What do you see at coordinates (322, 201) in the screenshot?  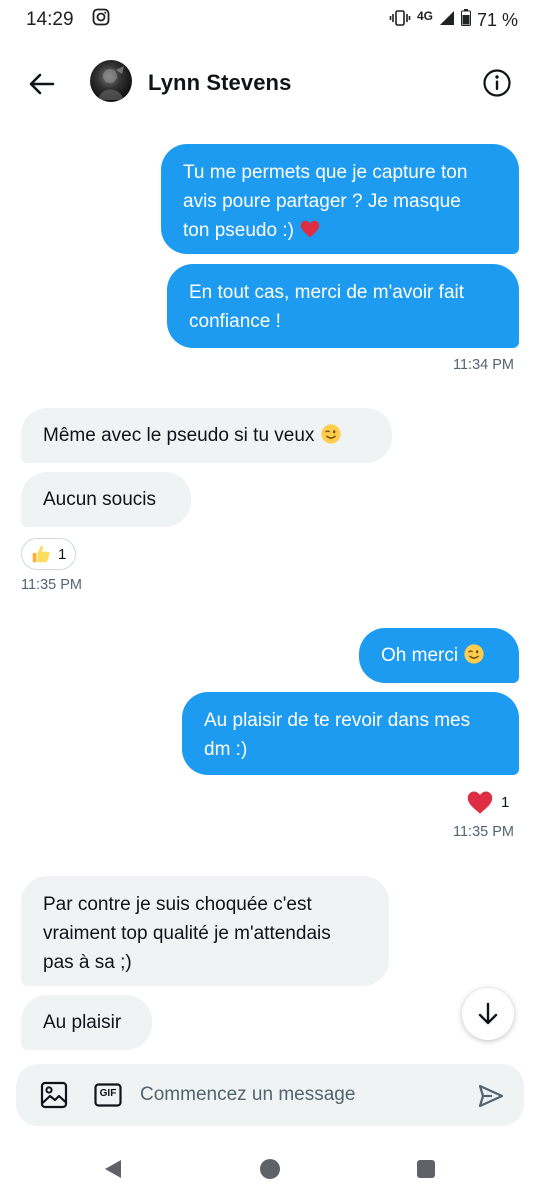 I see `message-line: avis poure partager ? Je masque` at bounding box center [322, 201].